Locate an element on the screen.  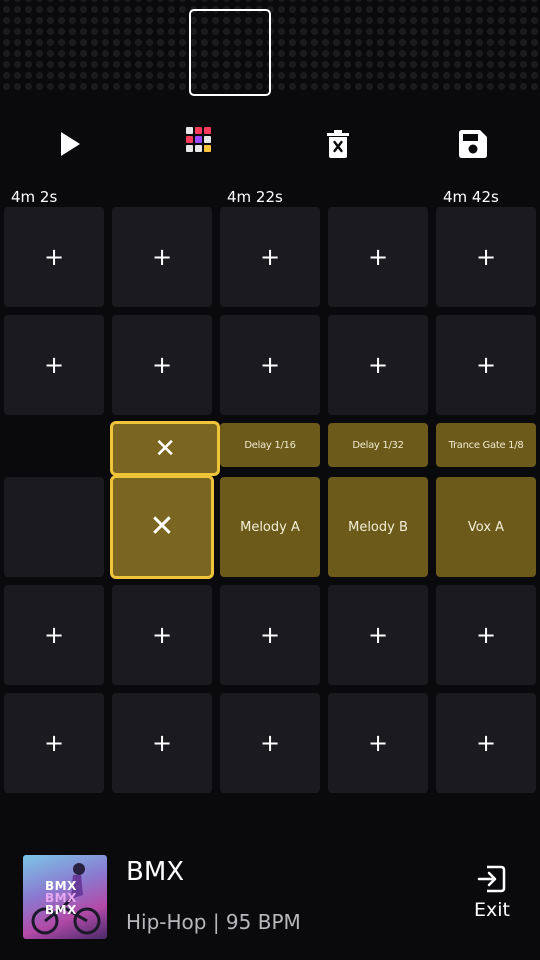
play-icon is located at coordinates (70, 144).